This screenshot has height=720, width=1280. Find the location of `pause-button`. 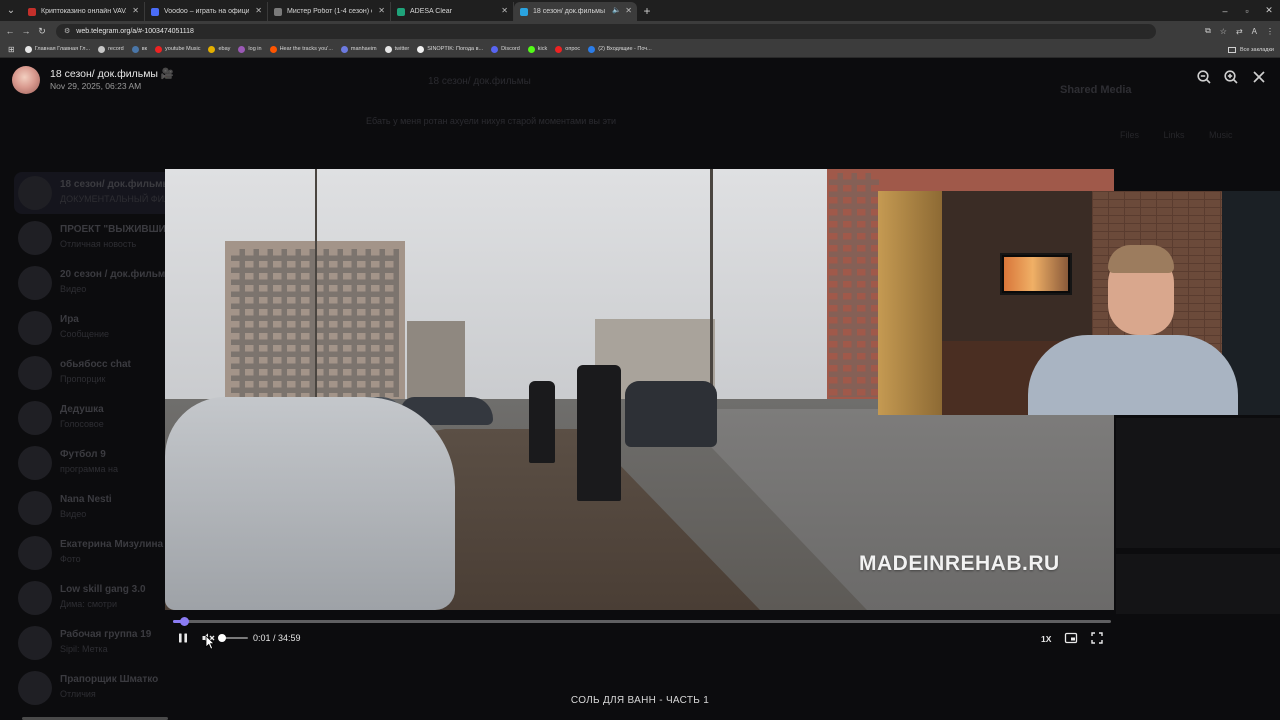

pause-button is located at coordinates (183, 638).